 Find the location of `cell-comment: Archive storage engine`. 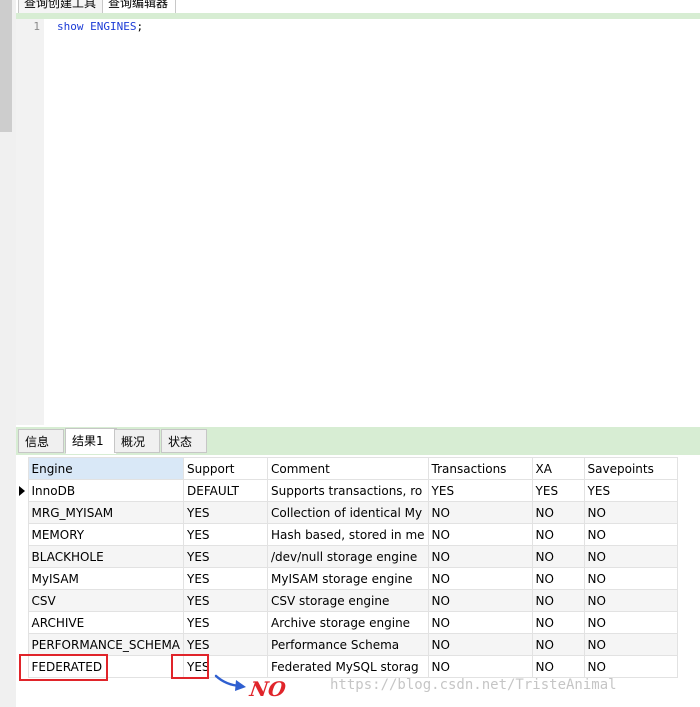

cell-comment: Archive storage engine is located at coordinates (348, 622).